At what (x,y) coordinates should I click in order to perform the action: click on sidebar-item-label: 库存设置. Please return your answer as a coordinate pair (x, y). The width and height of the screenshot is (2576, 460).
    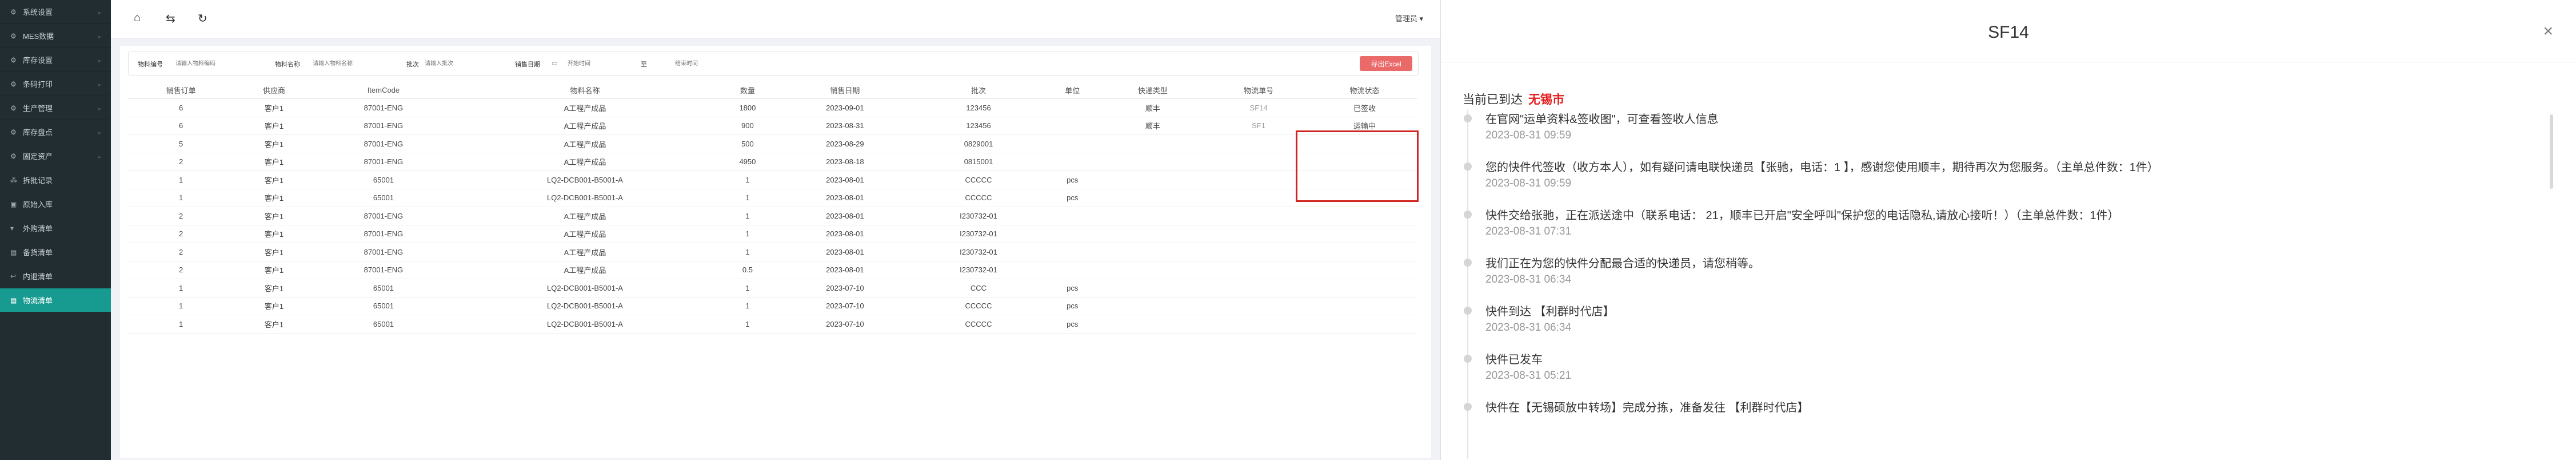
    Looking at the image, I should click on (38, 60).